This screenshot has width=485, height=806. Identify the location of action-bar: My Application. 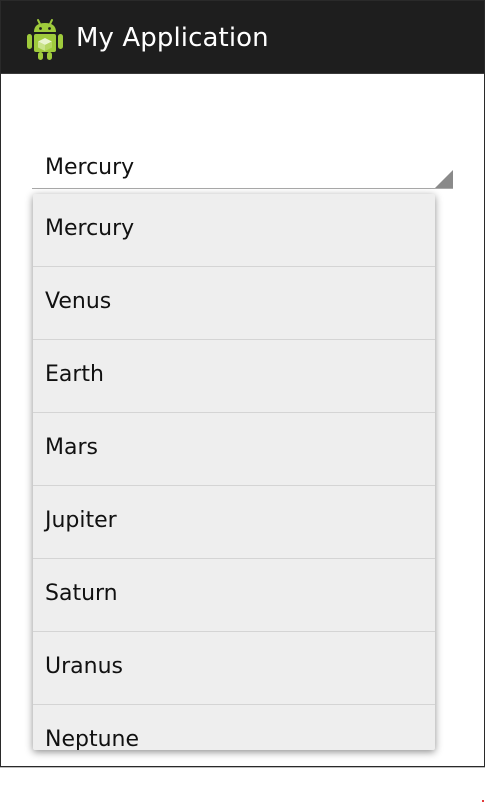
(242, 37).